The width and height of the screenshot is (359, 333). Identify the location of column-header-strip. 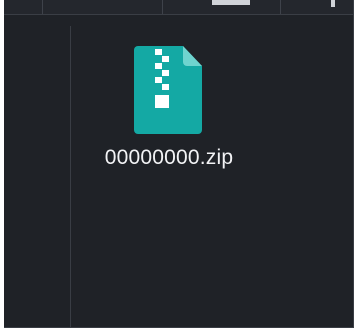
(178, 7).